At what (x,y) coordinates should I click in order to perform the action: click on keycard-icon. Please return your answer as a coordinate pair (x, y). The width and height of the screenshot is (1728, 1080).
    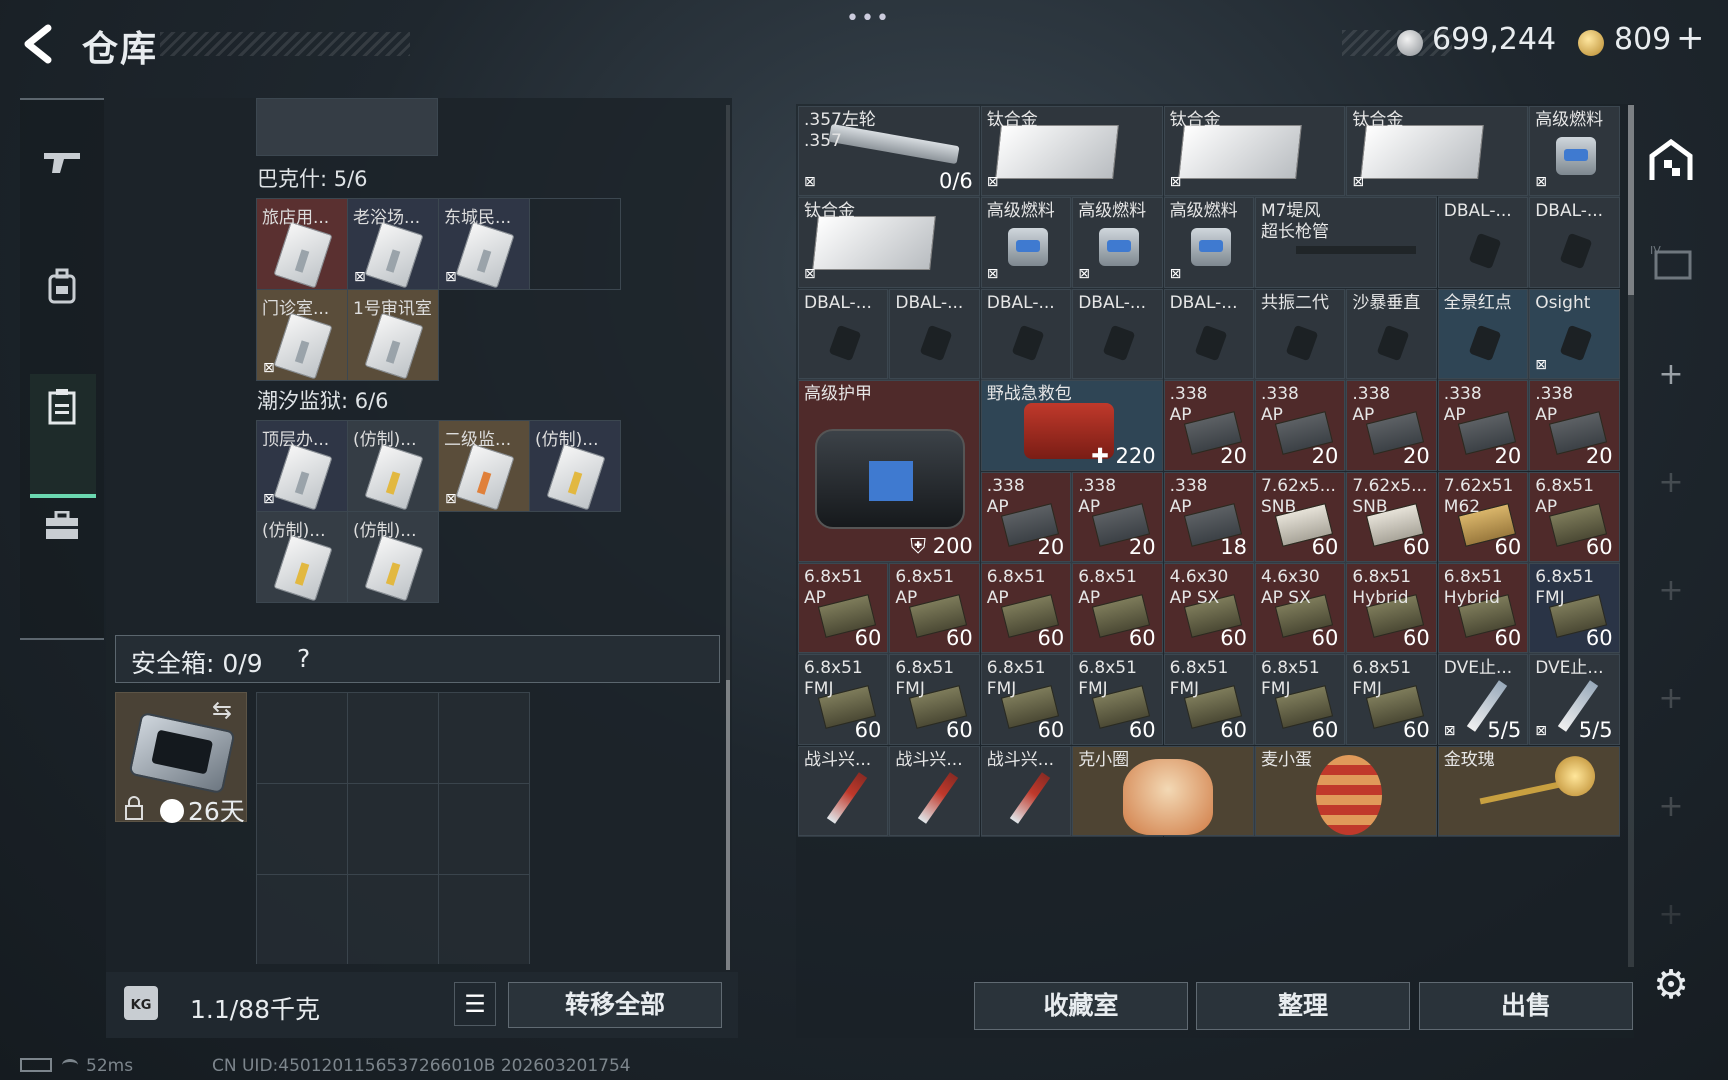
    Looking at the image, I should click on (62, 410).